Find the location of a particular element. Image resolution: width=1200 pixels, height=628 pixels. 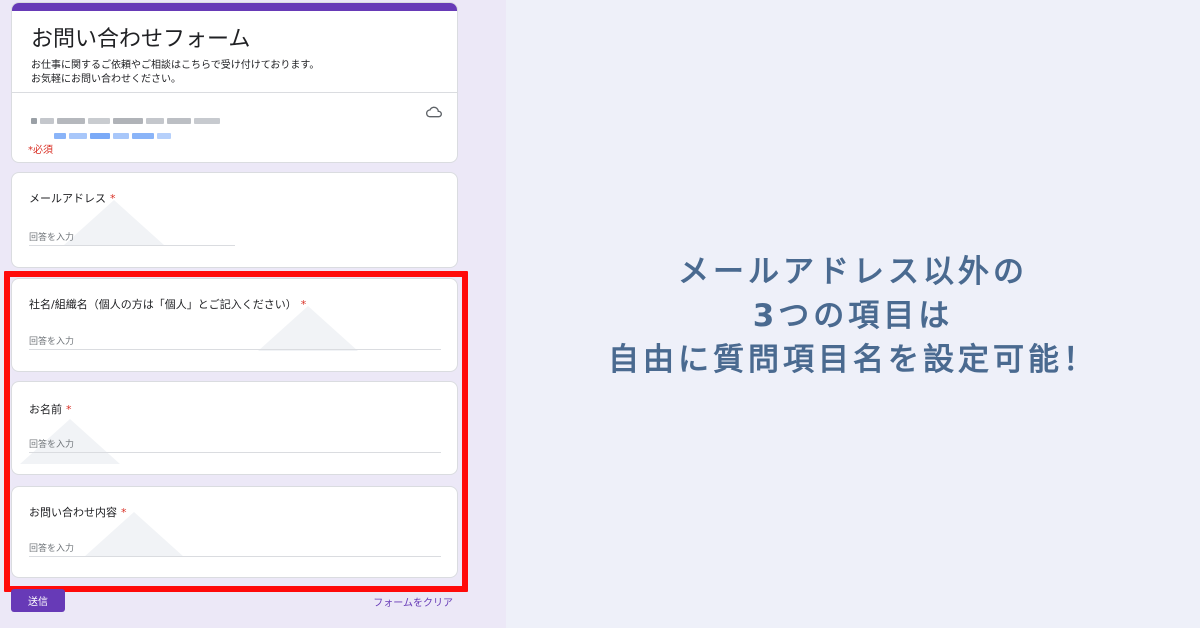

submit-button: 送信 is located at coordinates (38, 600).